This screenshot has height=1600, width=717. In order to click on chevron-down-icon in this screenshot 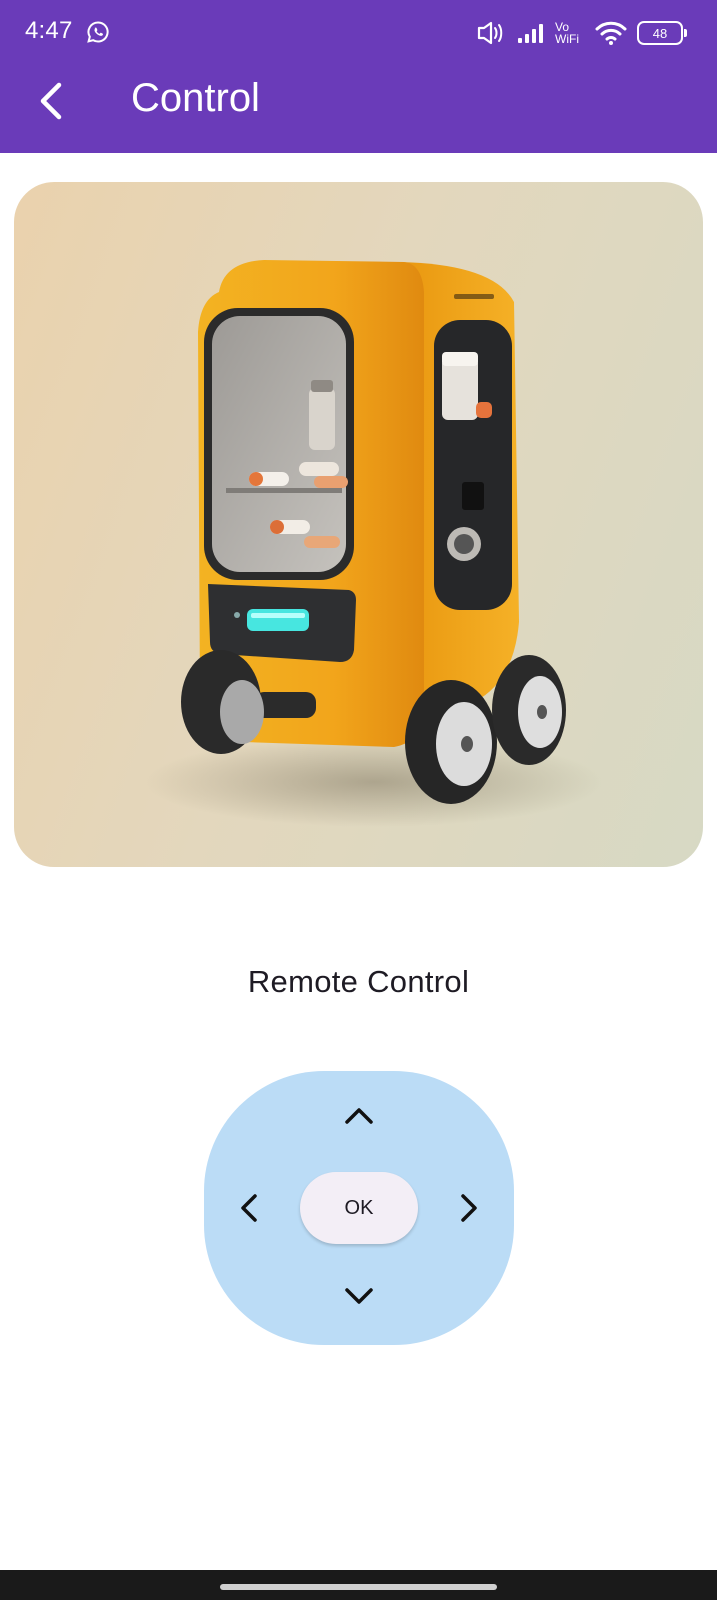, I will do `click(359, 1296)`.